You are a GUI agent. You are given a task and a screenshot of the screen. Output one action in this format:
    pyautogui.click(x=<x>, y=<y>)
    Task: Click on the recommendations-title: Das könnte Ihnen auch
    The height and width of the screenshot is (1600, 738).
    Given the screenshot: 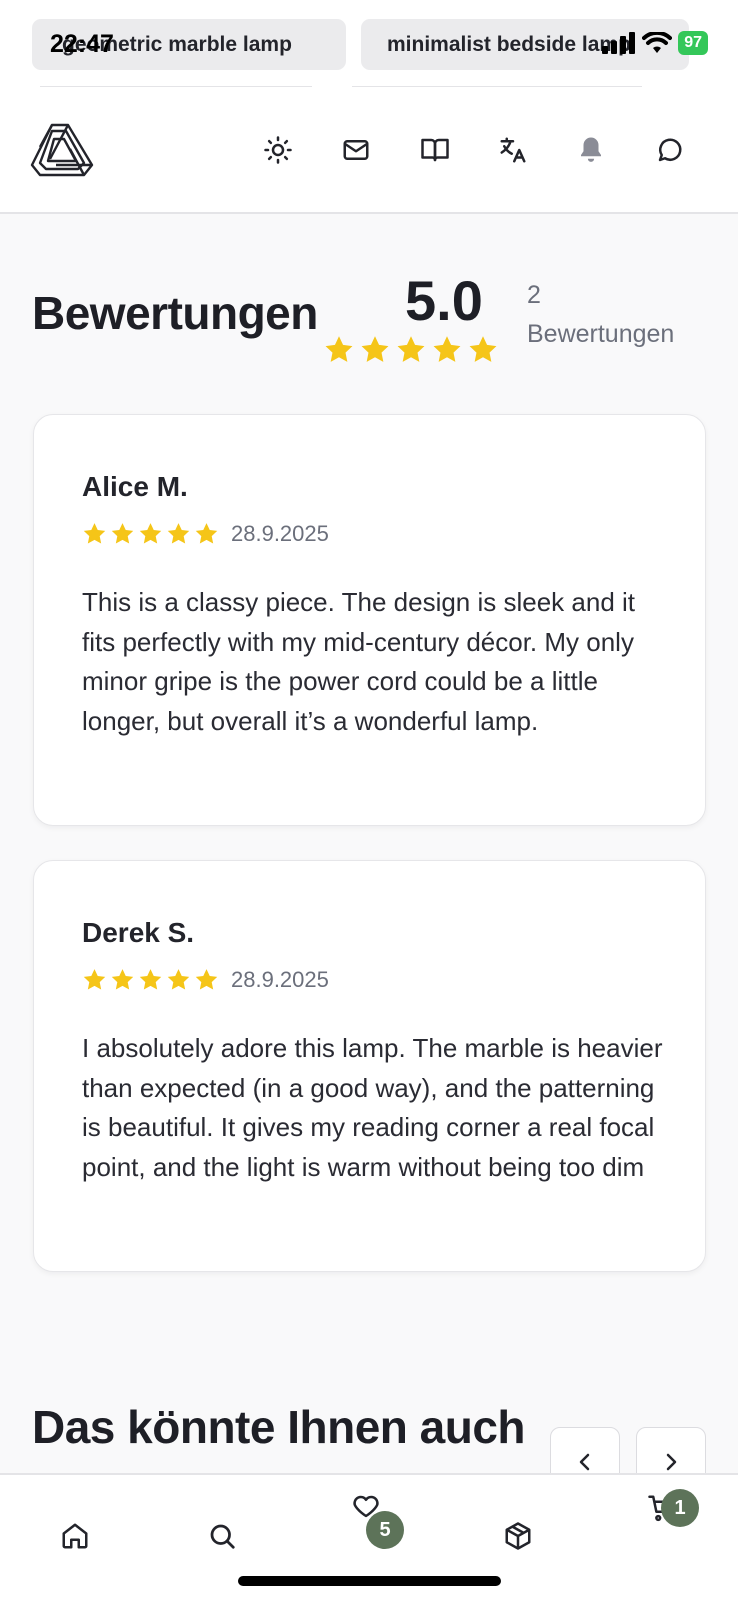 What is the action you would take?
    pyautogui.click(x=279, y=1427)
    